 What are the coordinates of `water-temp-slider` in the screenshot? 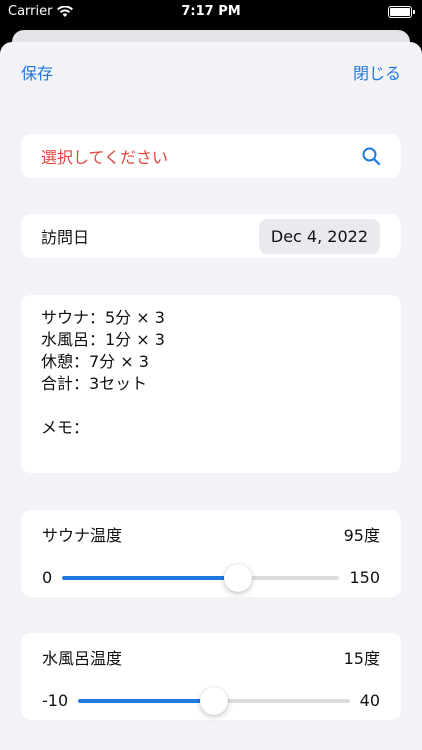 It's located at (214, 700).